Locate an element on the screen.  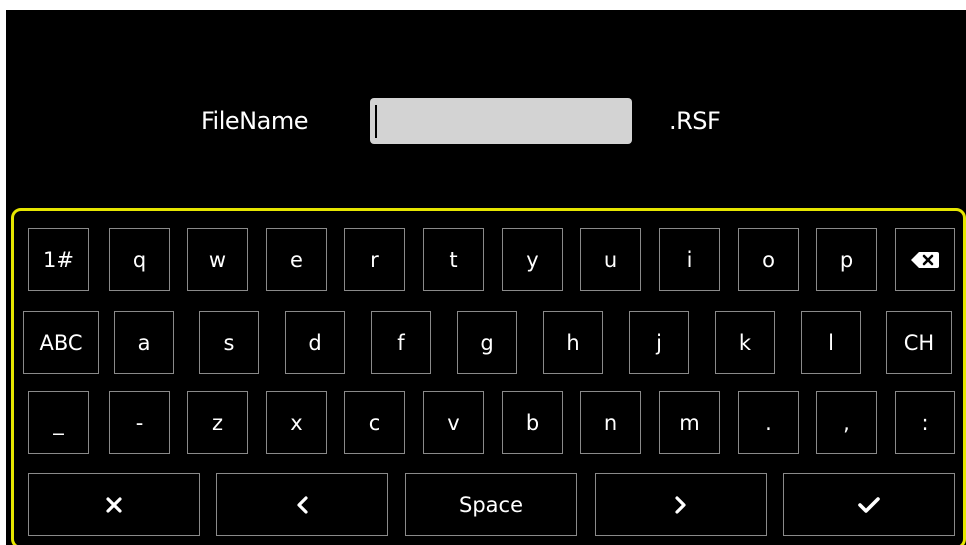
key-chinese-toggle: CH is located at coordinates (919, 342).